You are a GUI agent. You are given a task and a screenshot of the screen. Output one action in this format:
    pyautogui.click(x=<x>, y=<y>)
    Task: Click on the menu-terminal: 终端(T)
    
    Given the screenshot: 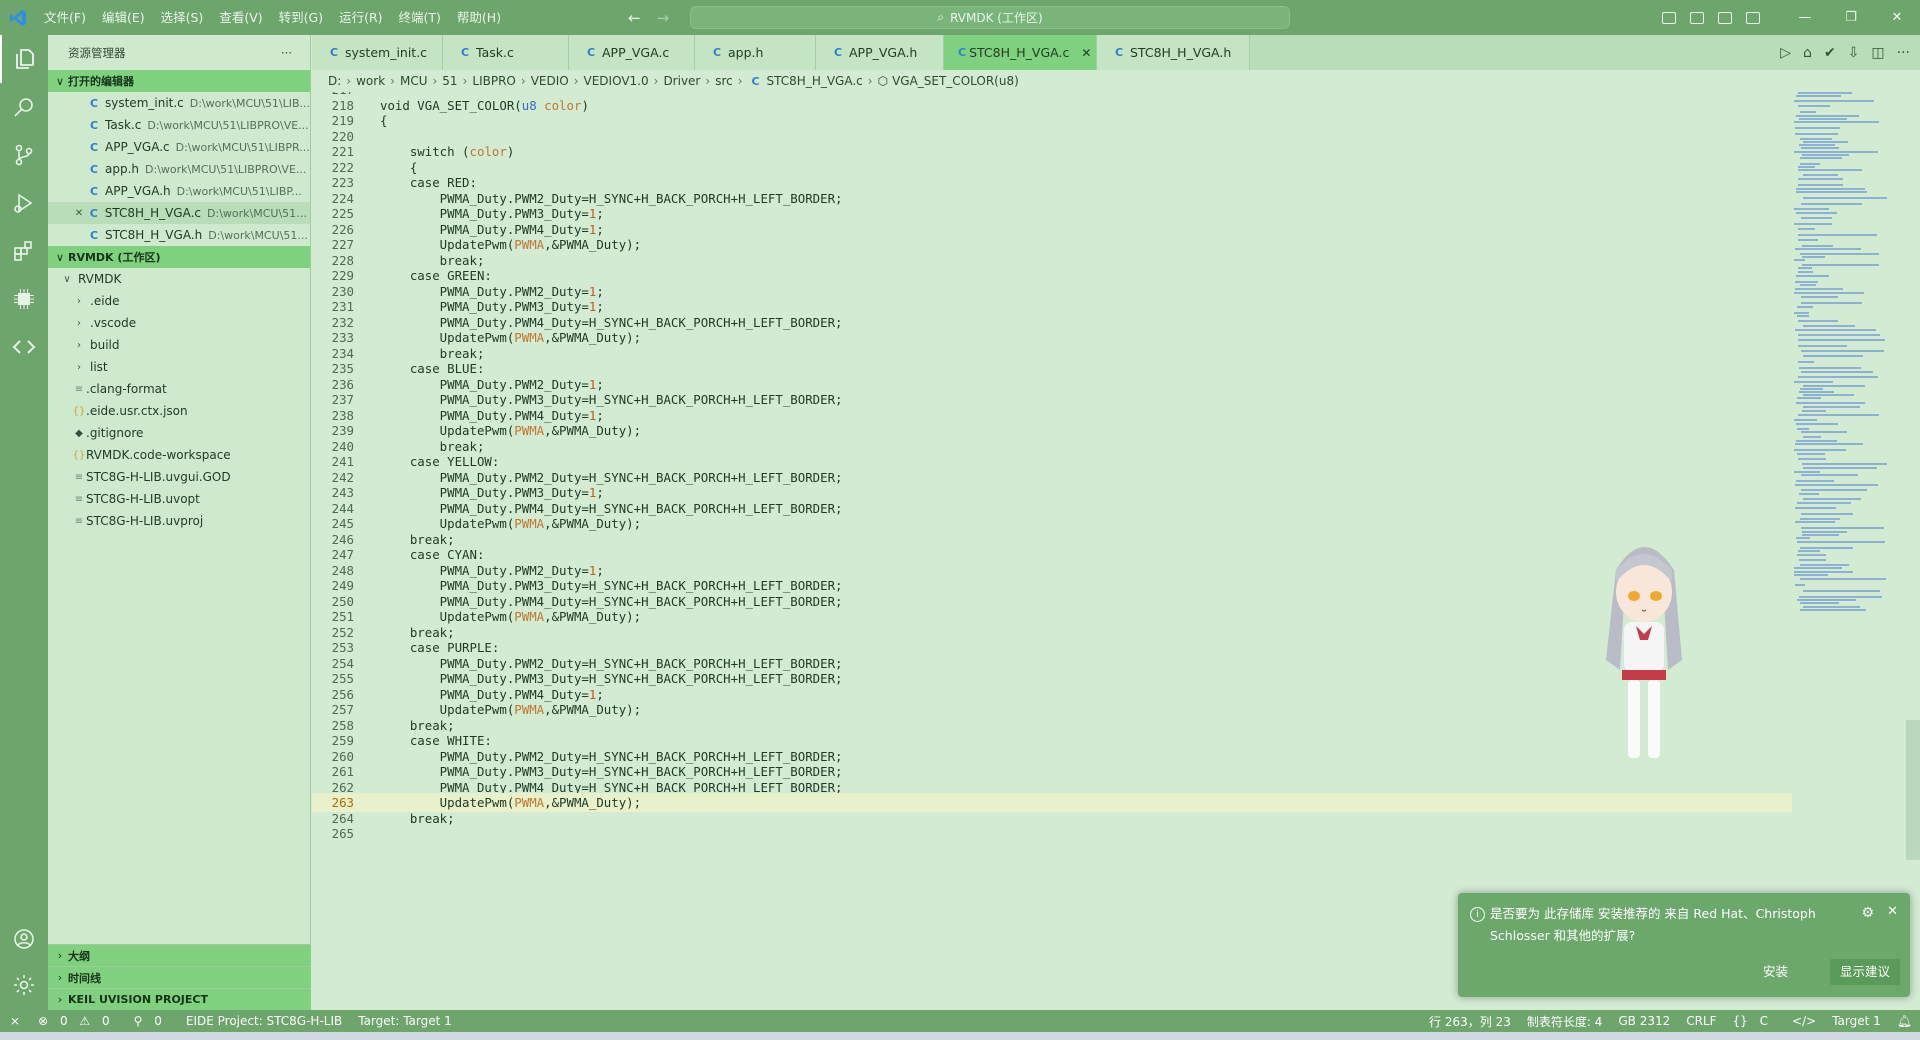 What is the action you would take?
    pyautogui.click(x=420, y=17)
    